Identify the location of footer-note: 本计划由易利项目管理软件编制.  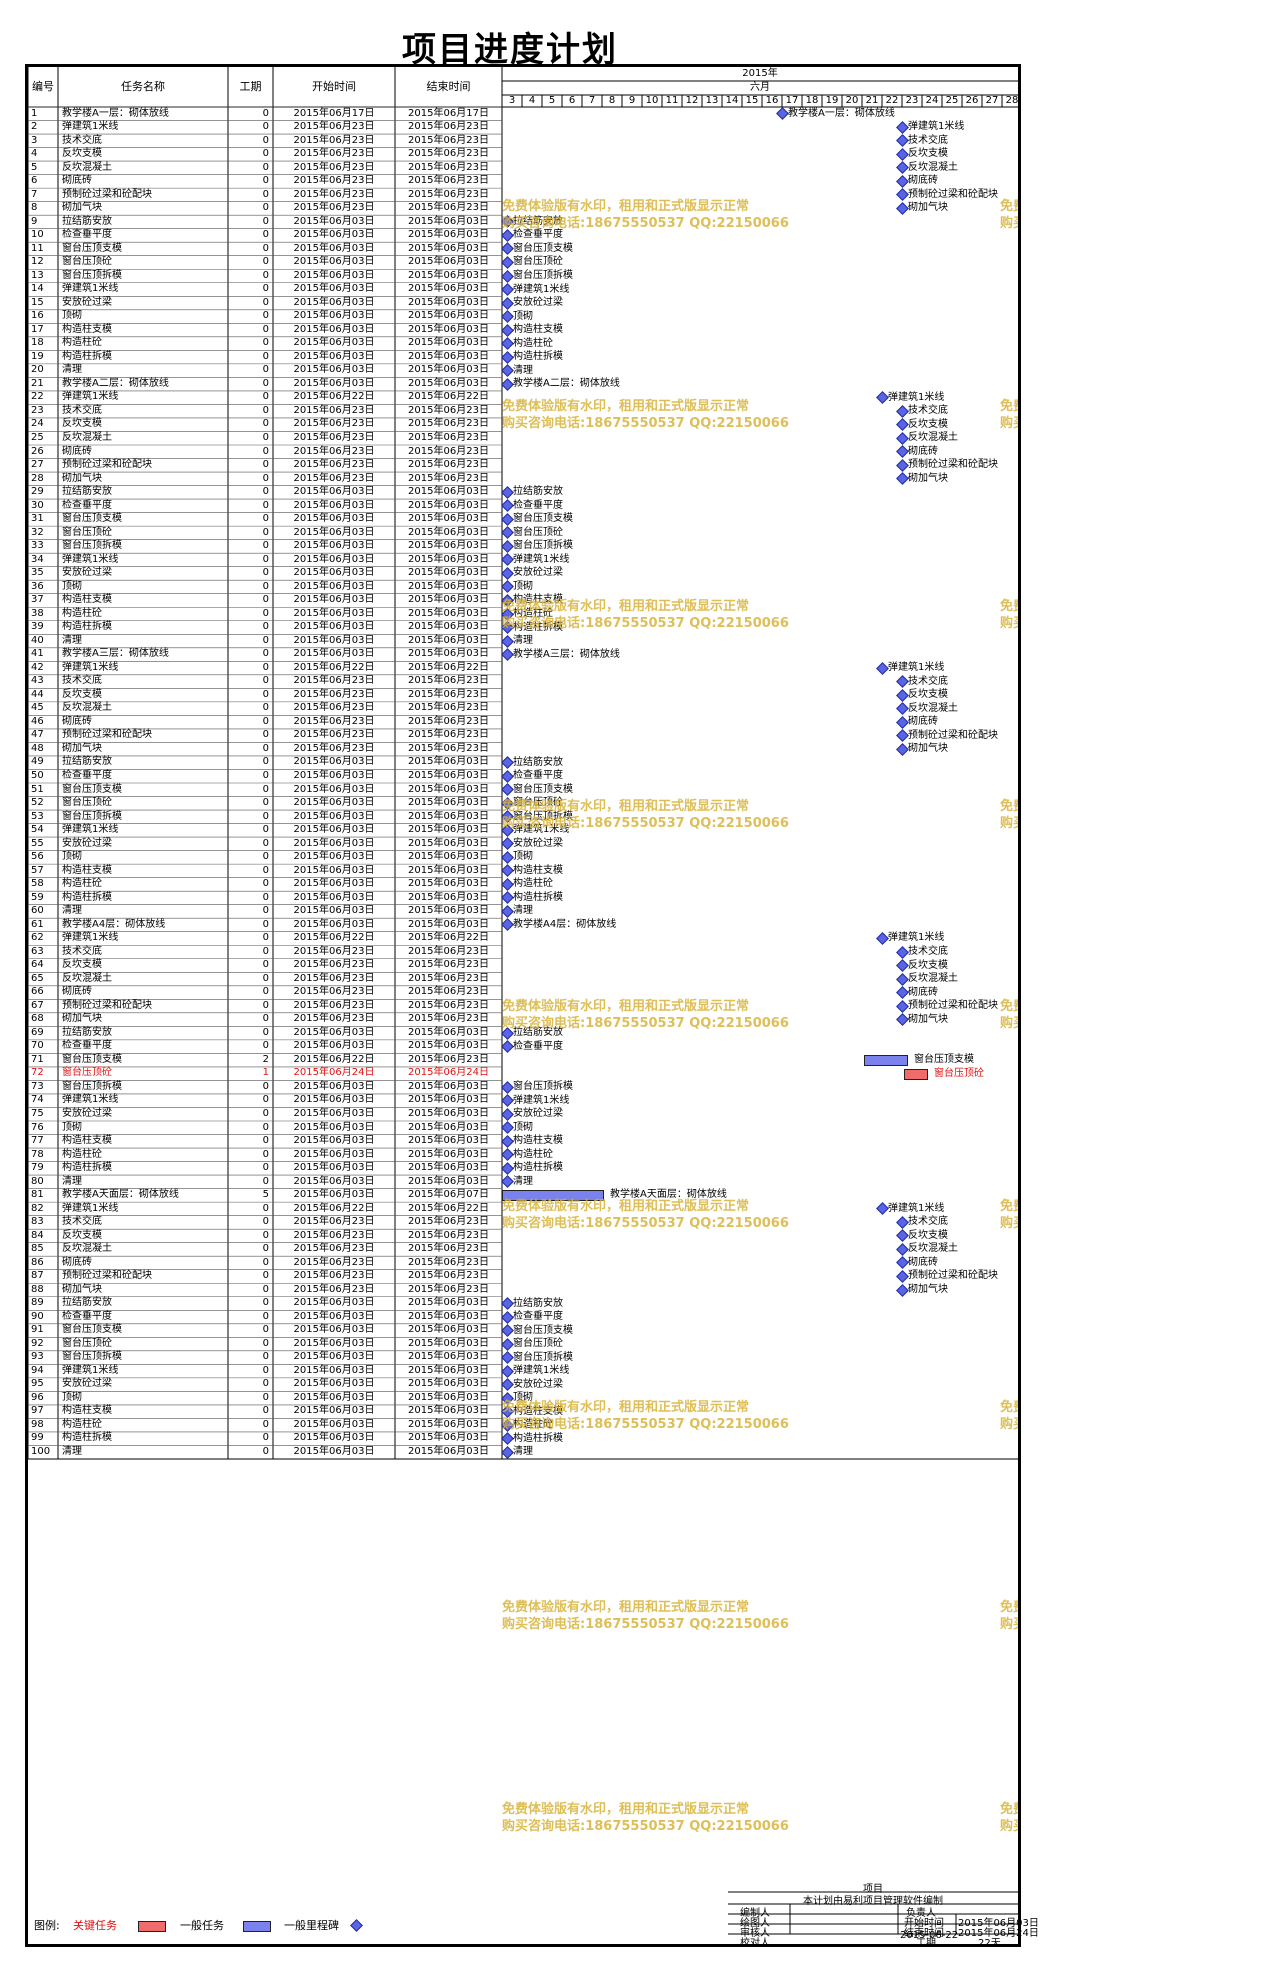
(873, 1901).